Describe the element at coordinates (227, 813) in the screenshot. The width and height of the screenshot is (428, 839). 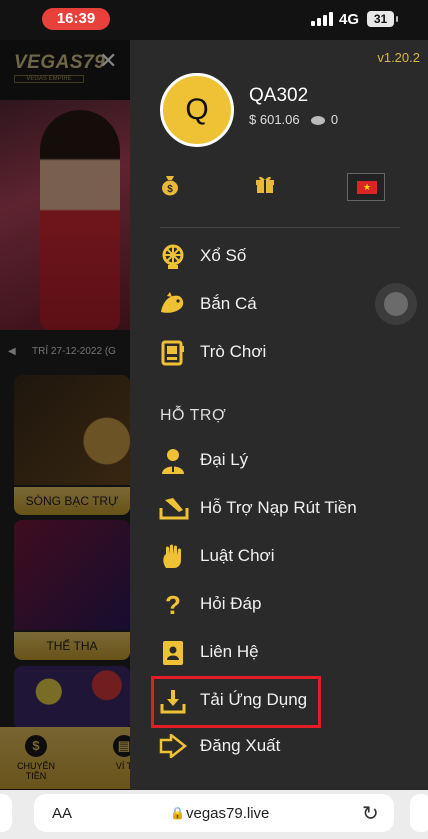
I see `url-text: vegas79.live` at that location.